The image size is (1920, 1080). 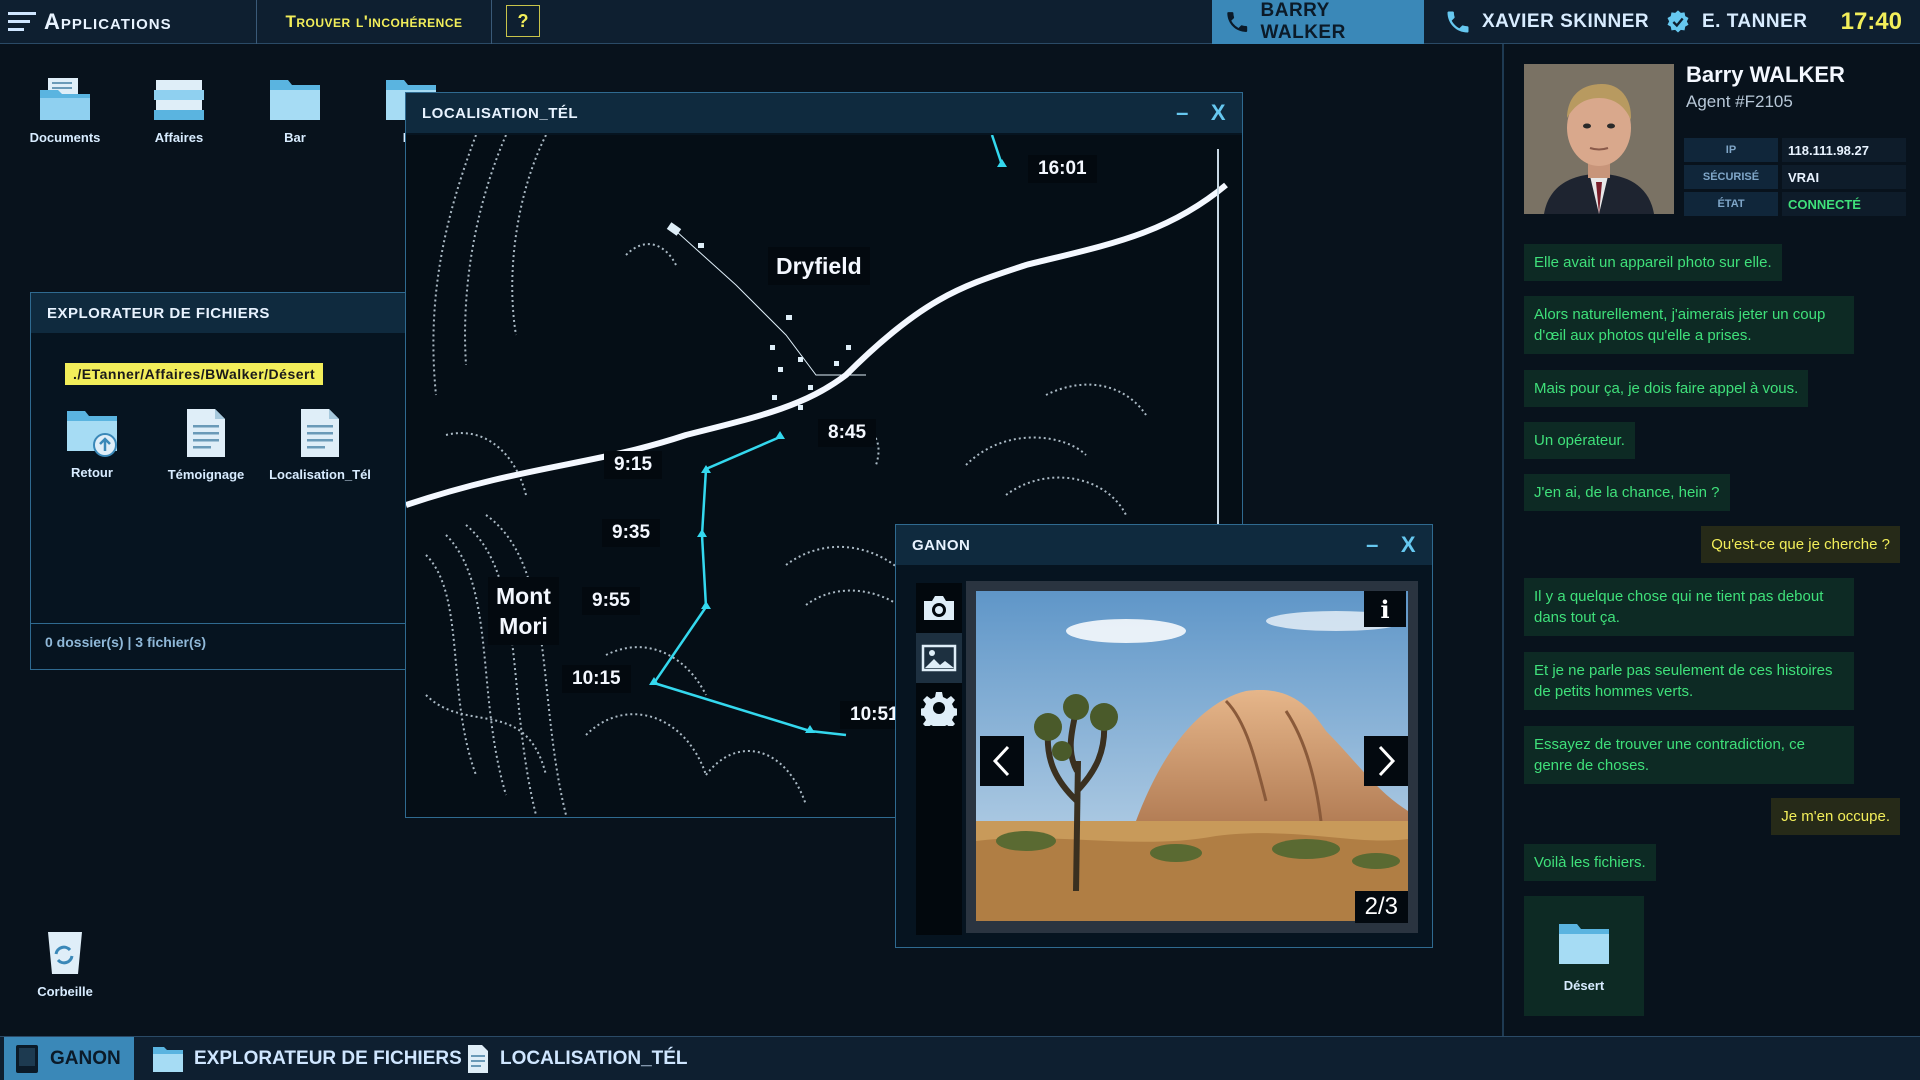 I want to click on next-photo-button, so click(x=1386, y=761).